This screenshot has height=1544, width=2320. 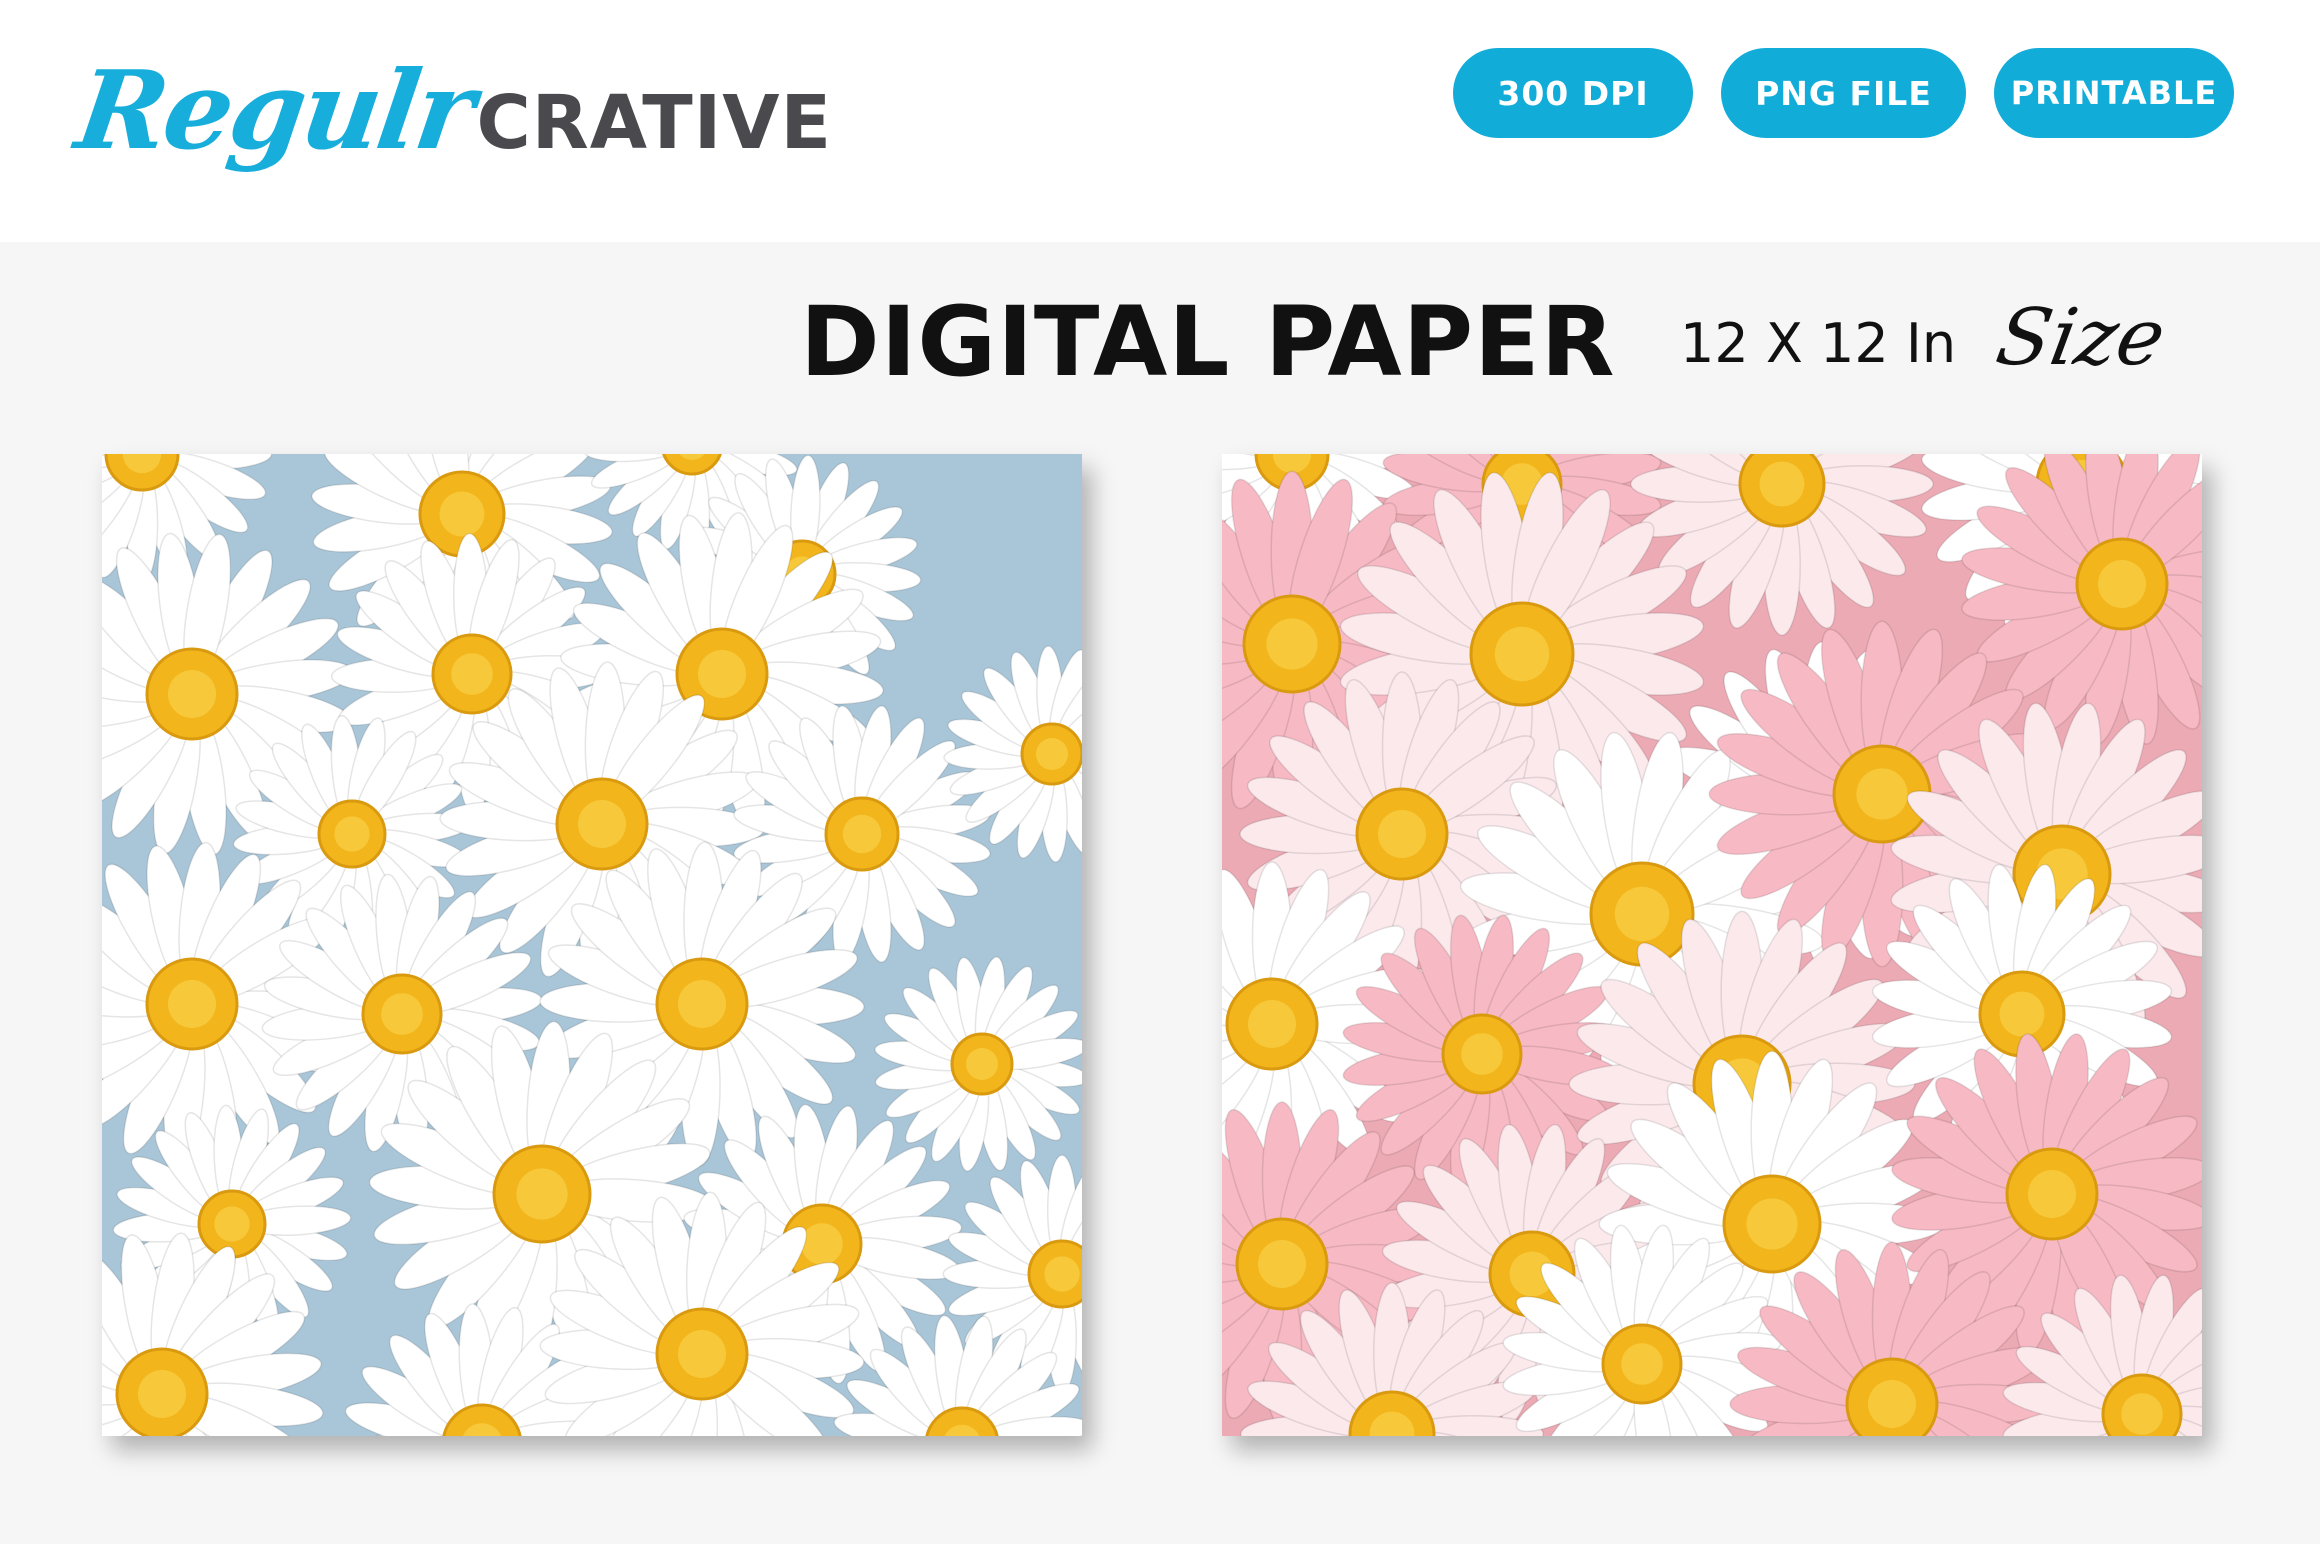 What do you see at coordinates (274, 111) in the screenshot?
I see `brand-logo-script: Regulr` at bounding box center [274, 111].